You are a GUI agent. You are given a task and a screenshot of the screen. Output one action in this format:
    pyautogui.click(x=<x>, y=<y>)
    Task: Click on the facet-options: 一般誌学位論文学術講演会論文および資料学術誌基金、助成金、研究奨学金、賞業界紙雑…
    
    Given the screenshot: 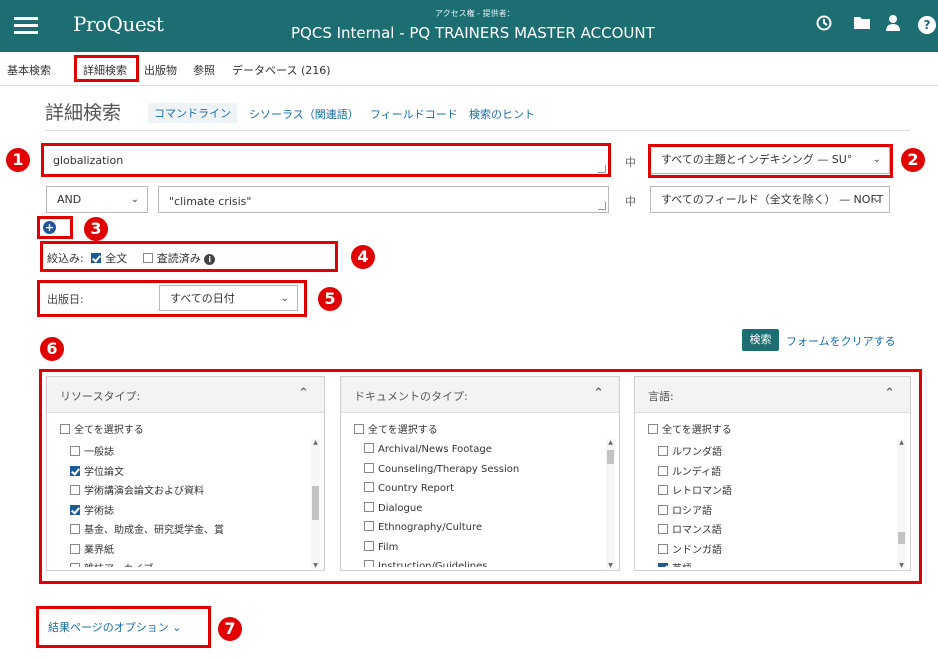 What is the action you would take?
    pyautogui.click(x=190, y=505)
    